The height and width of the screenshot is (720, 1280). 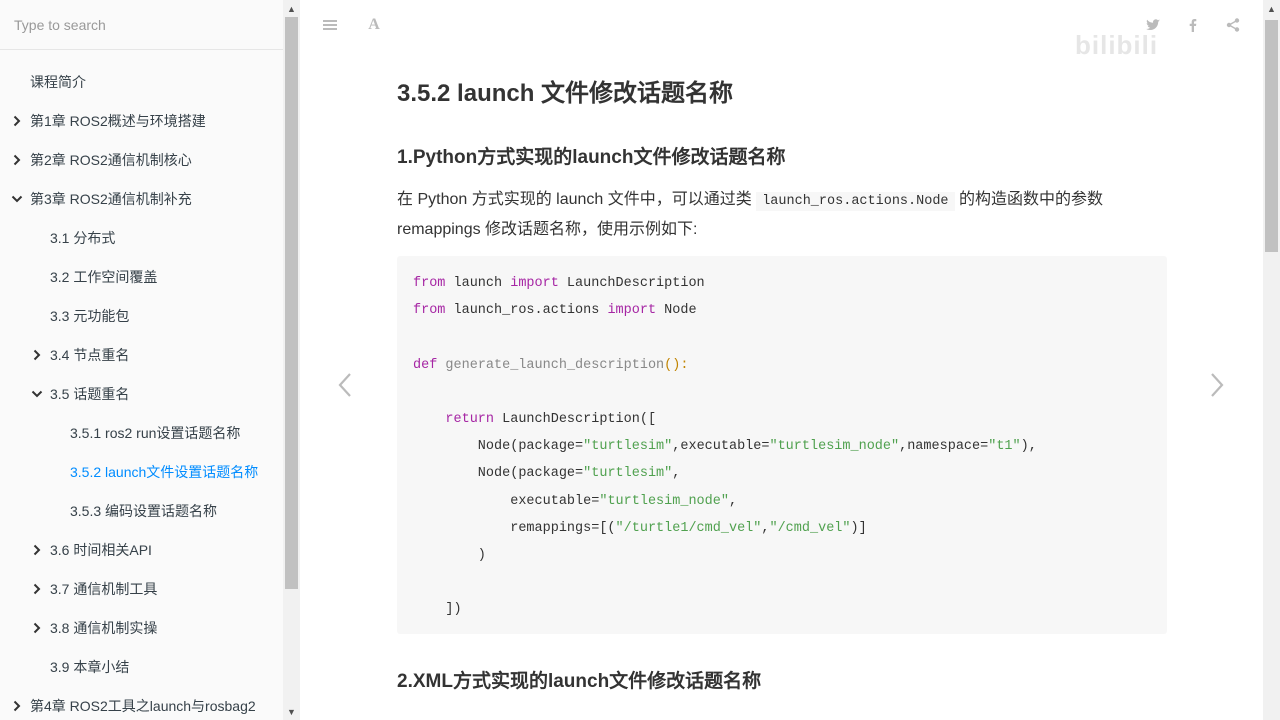 I want to click on sidebar-item-label: 3.5.2 launch文件设置话题名称, so click(x=164, y=471).